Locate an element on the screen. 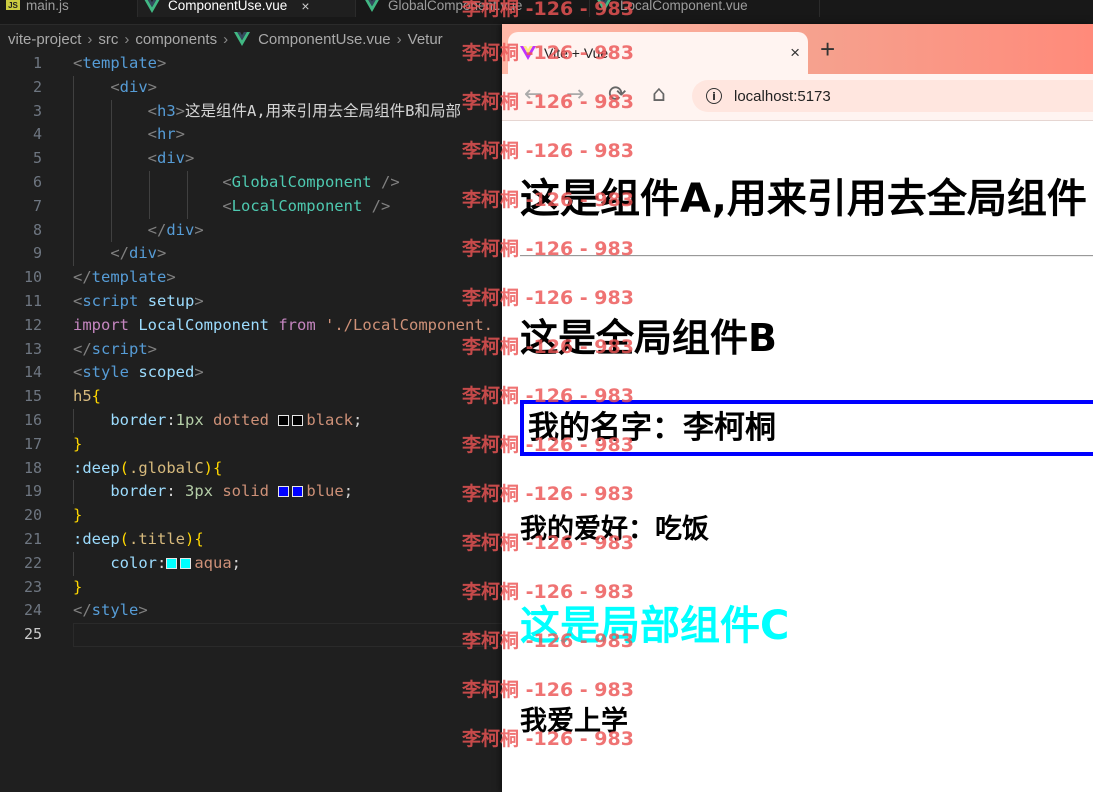  line-number: 7 is located at coordinates (37, 205).